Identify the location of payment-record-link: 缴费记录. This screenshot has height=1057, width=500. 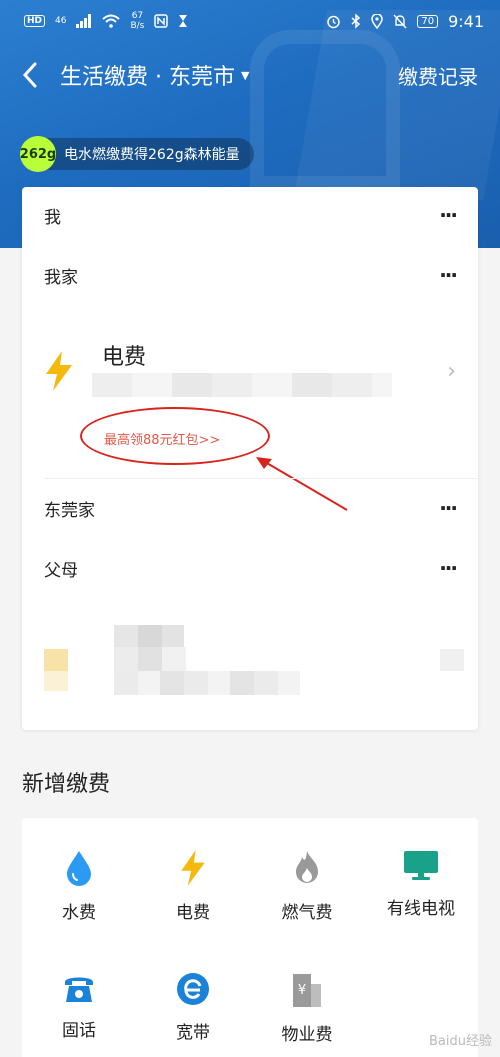
(438, 75).